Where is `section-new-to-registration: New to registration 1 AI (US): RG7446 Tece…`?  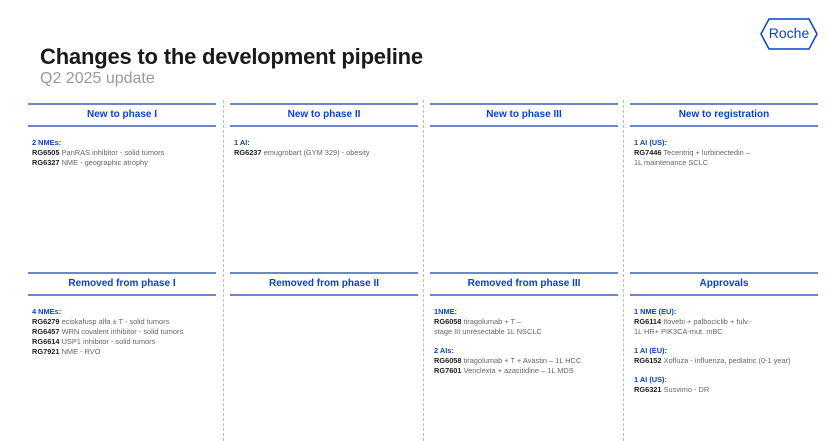
section-new-to-registration: New to registration 1 AI (US): RG7446 Tece… is located at coordinates (724, 140).